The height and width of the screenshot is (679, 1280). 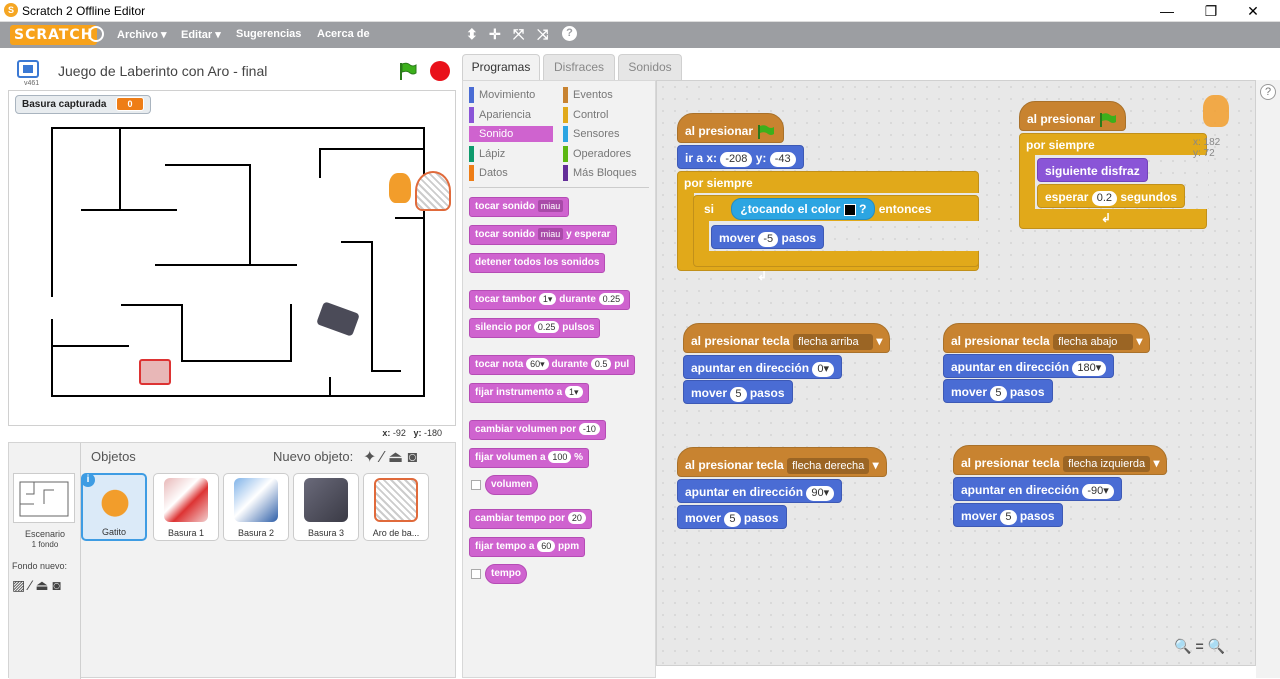 I want to click on move-steps-block: mover -5 pasos, so click(x=768, y=237).